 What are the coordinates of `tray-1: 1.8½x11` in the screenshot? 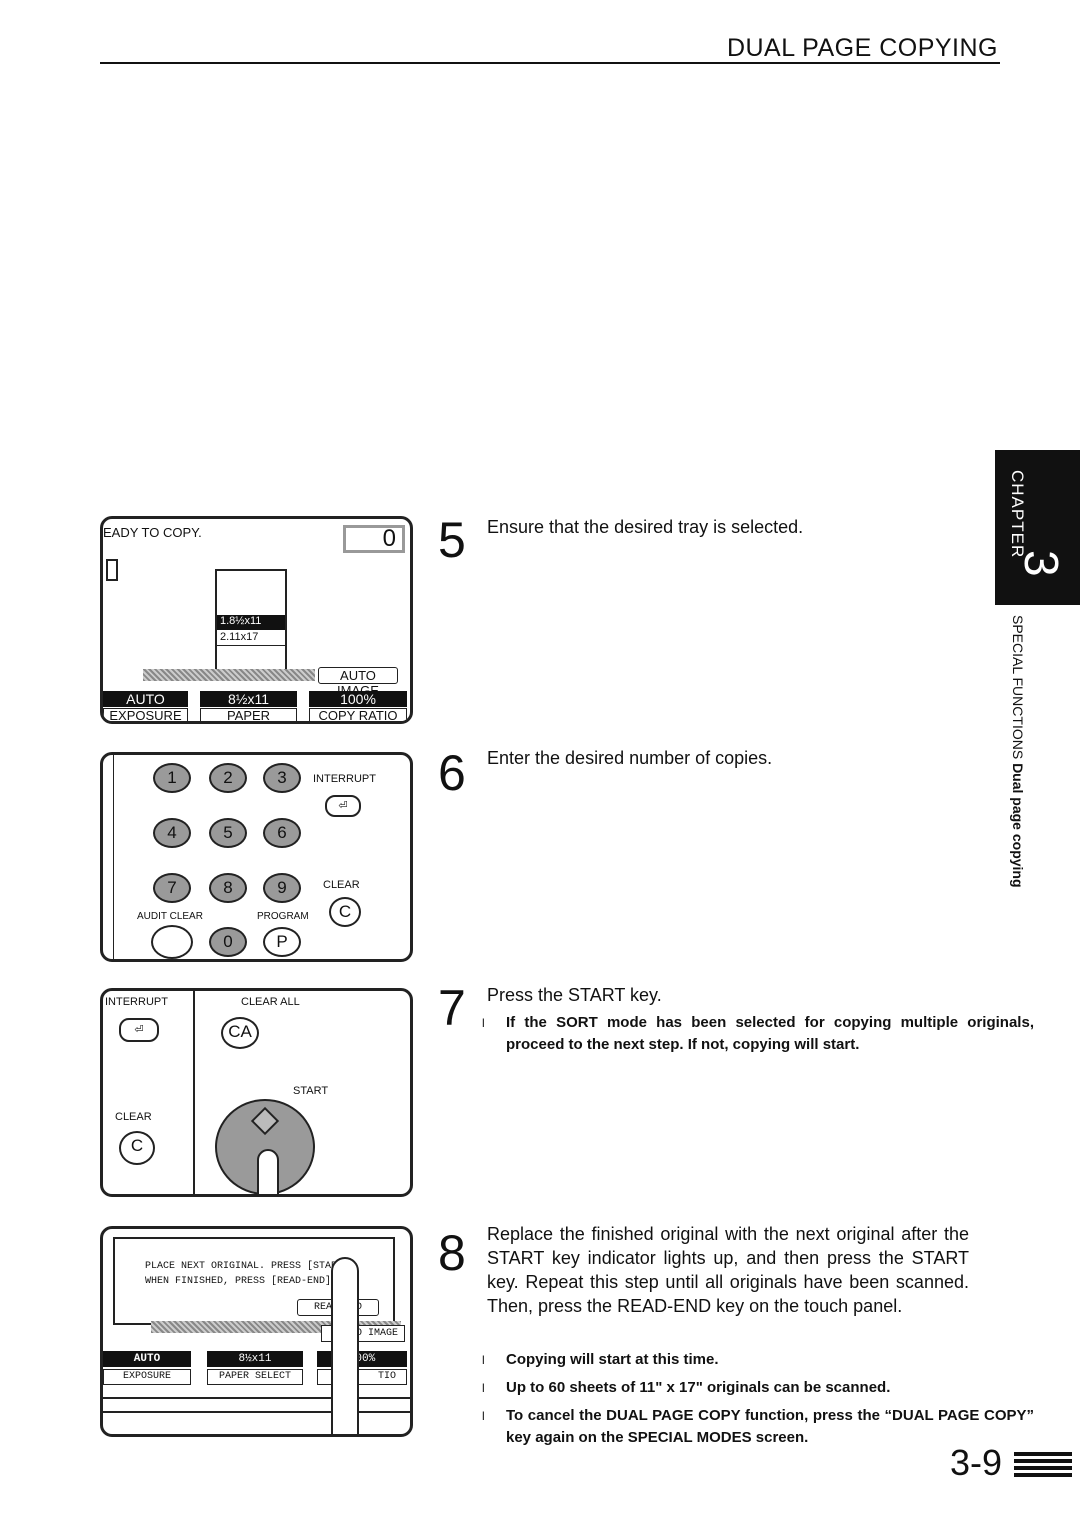 It's located at (251, 622).